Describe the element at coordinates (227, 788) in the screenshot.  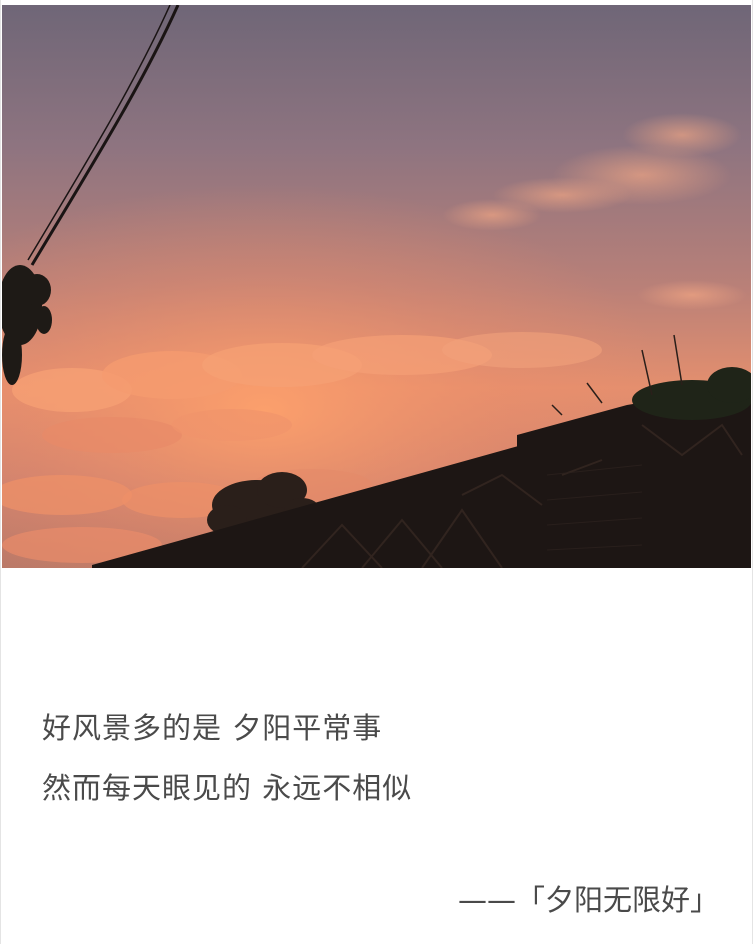
I see `poem-line-2: 然而每天眼见的 永远不相似` at that location.